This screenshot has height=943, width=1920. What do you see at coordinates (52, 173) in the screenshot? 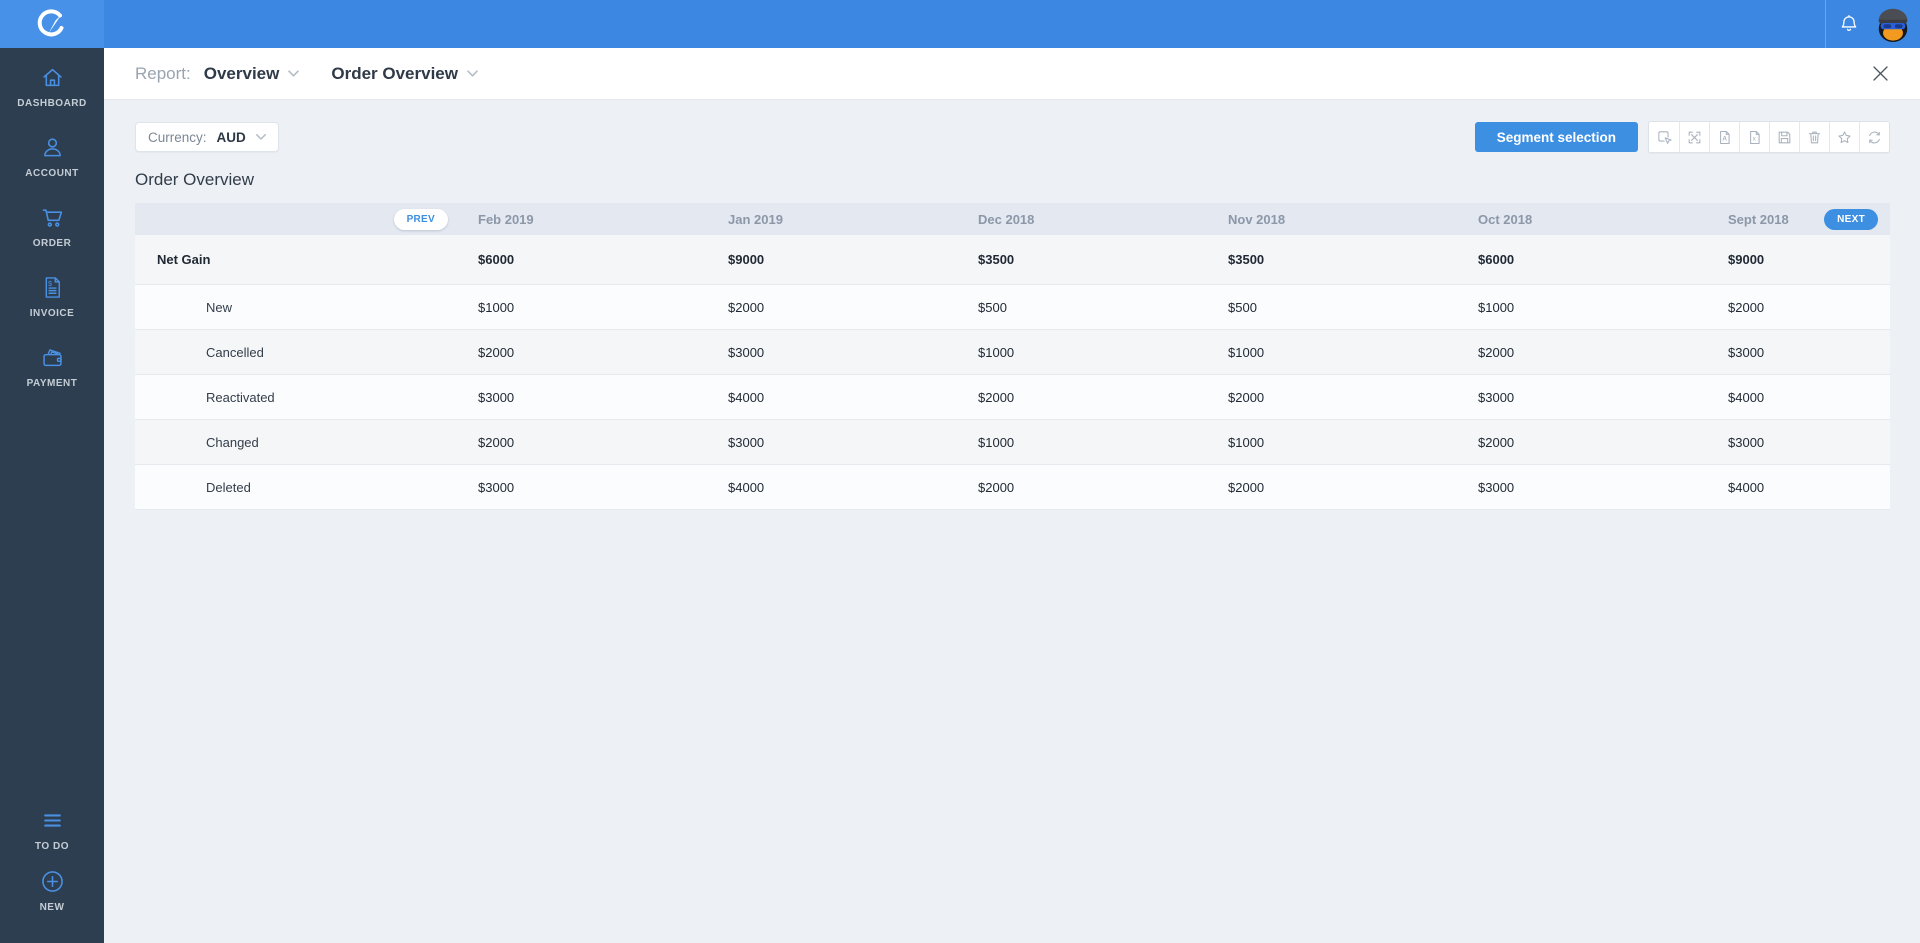
I see `sidebar-label: ACCOUNT` at bounding box center [52, 173].